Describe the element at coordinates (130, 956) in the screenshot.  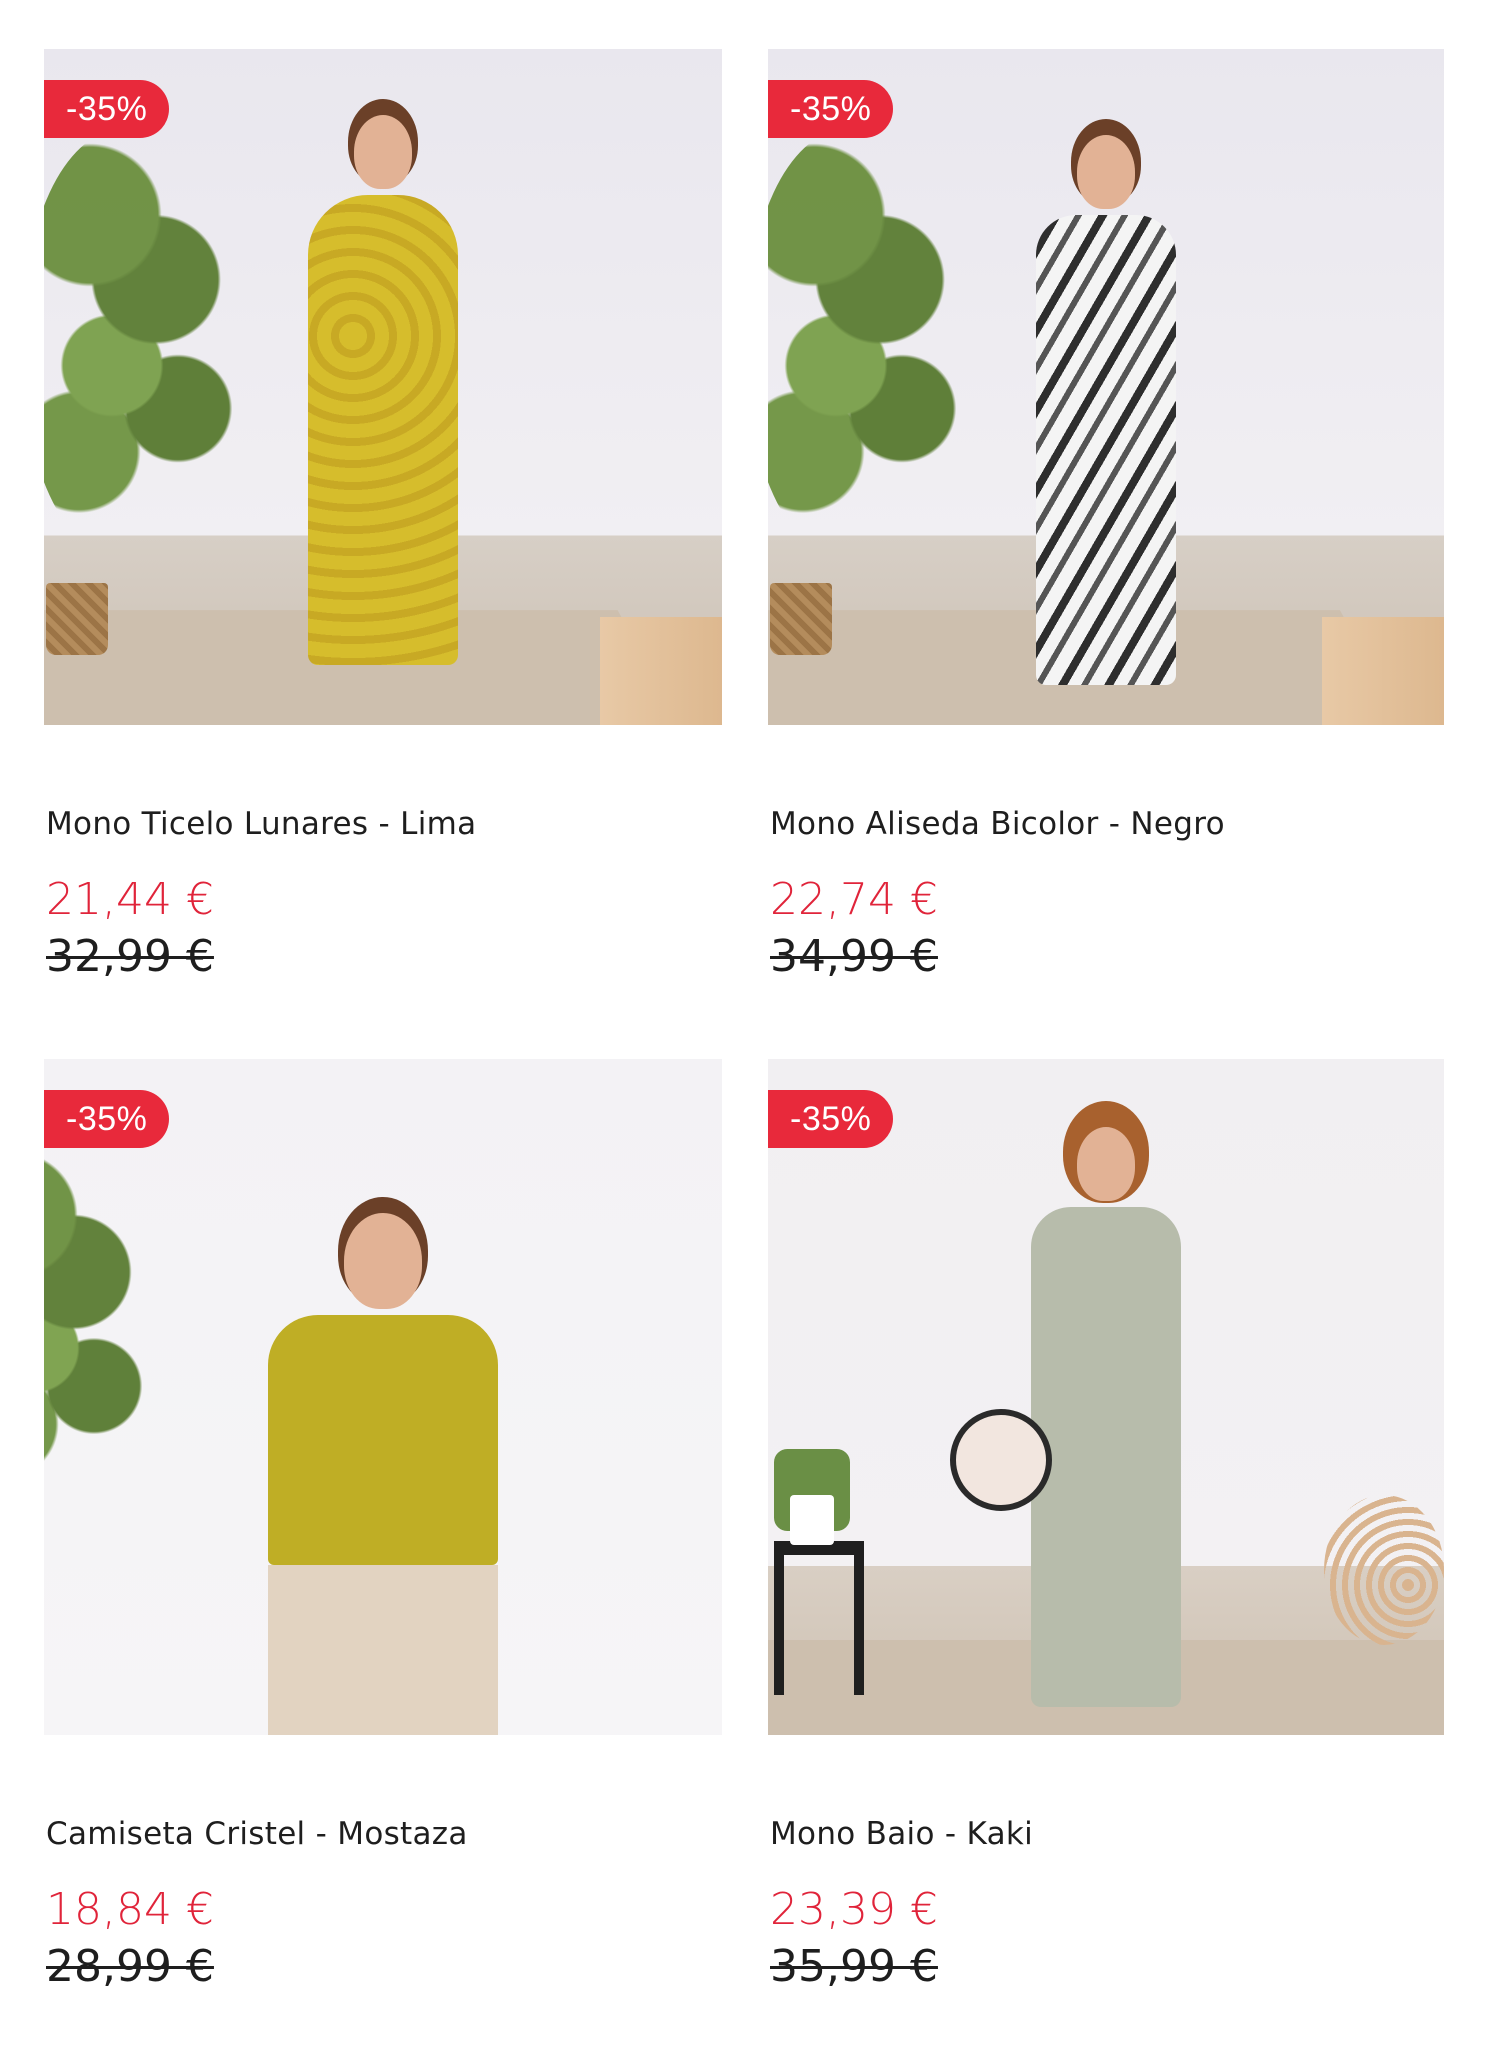
I see `original-price: 32,99 €` at that location.